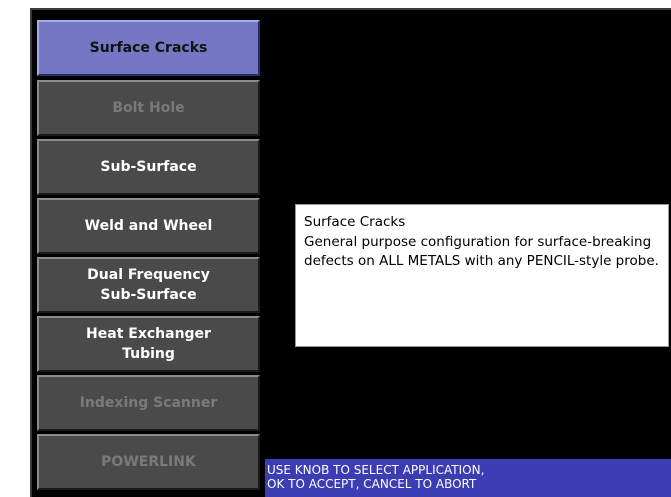 Image resolution: width=671 pixels, height=497 pixels. What do you see at coordinates (148, 344) in the screenshot?
I see `menu-item-heat-exchanger-tubing: Heat Exchanger Tubing` at bounding box center [148, 344].